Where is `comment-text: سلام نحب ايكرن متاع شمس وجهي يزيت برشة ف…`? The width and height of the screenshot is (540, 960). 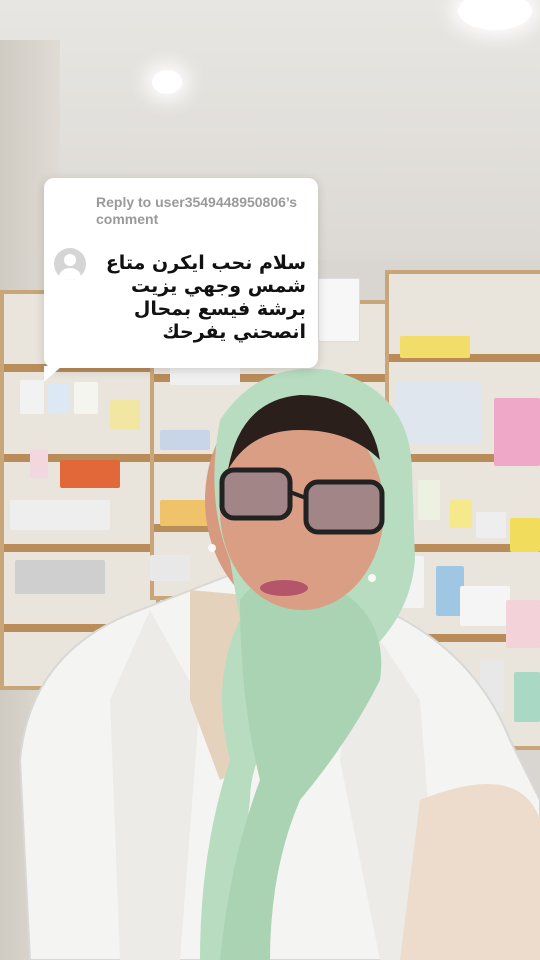 comment-text: سلام نحب ايكرن متاع شمس وجهي يزيت برشة ف… is located at coordinates (205, 297).